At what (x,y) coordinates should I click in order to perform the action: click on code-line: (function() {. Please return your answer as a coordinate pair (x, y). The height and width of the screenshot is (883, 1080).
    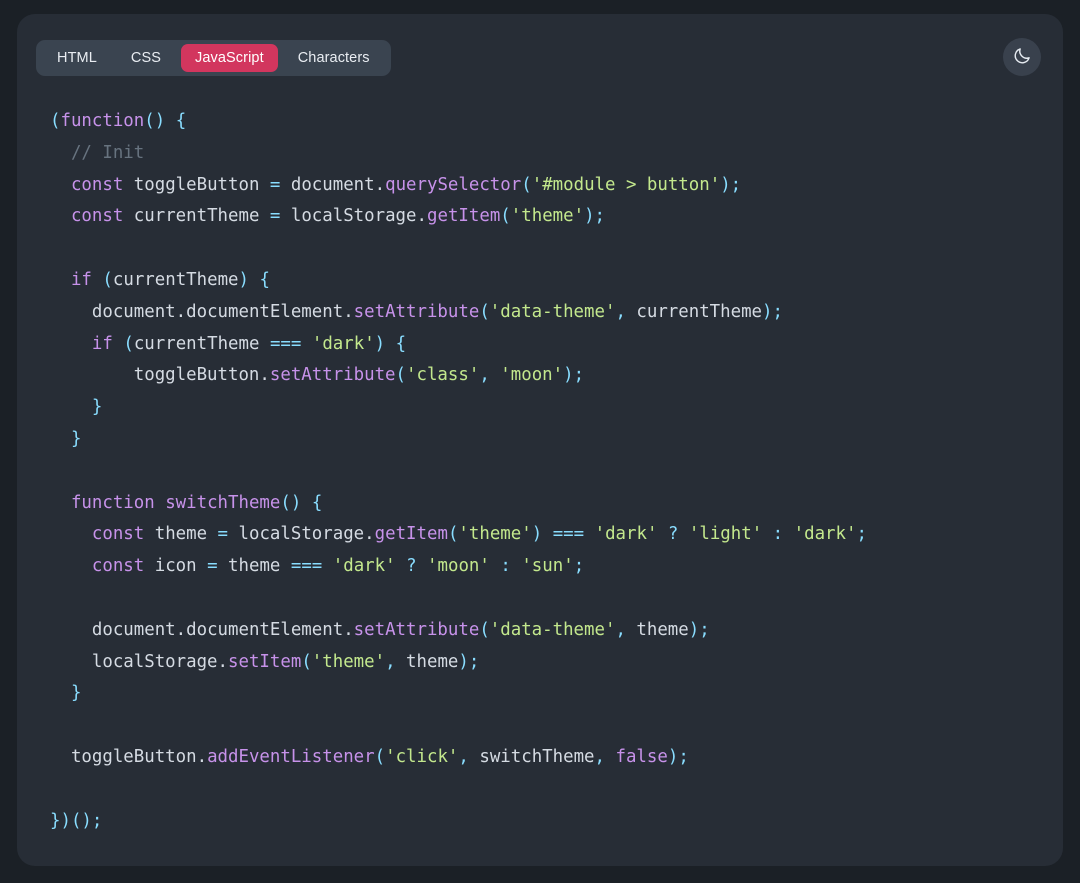
    Looking at the image, I should click on (546, 122).